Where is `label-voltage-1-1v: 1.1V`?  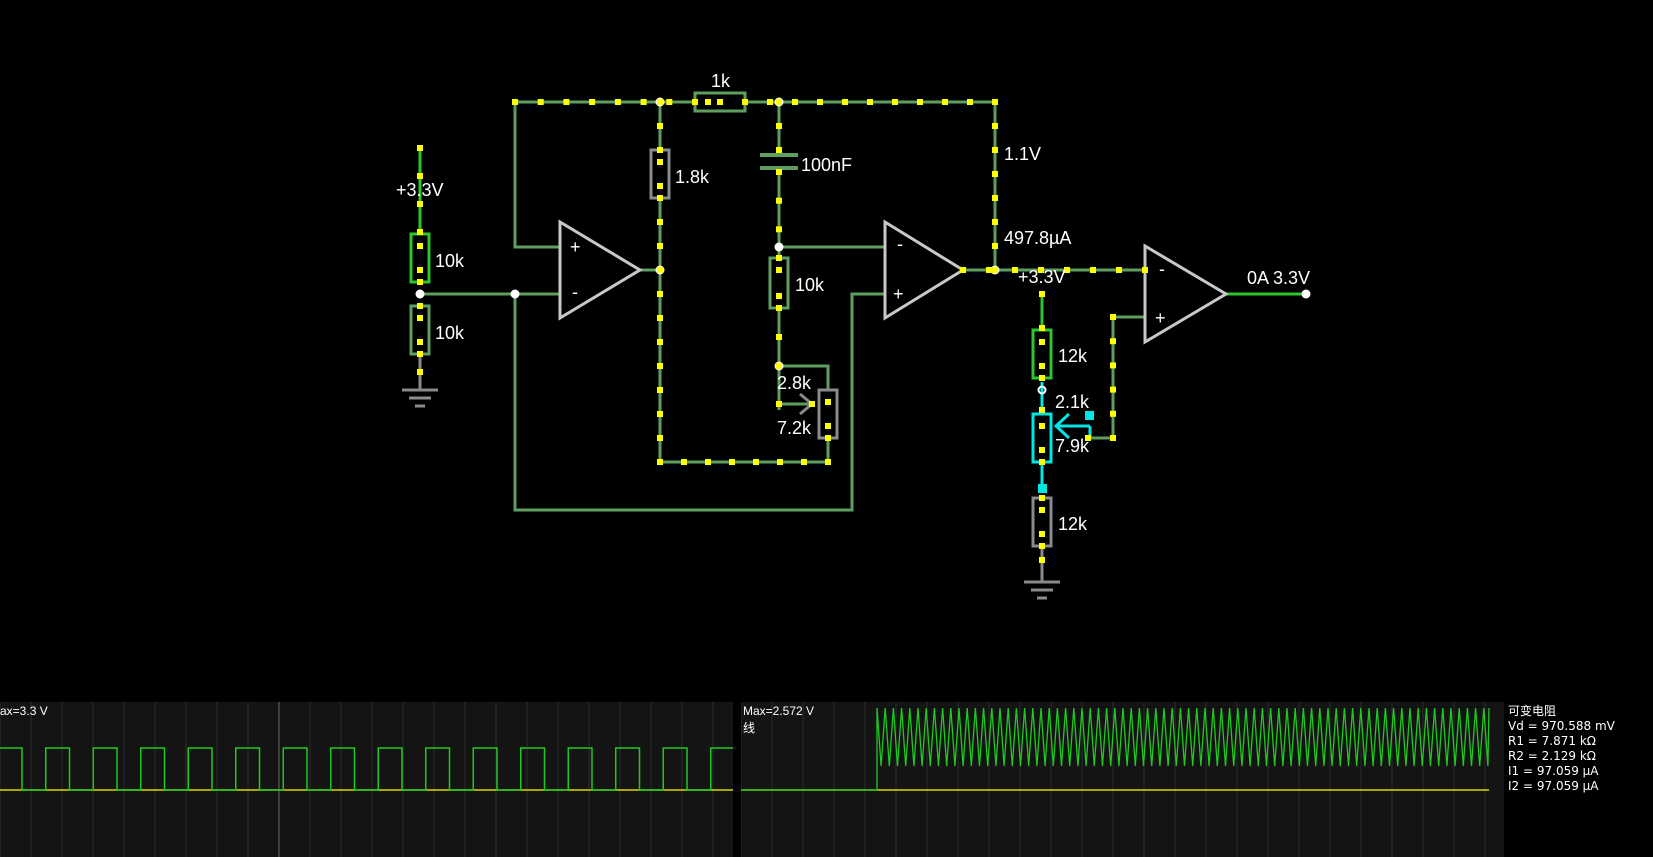 label-voltage-1-1v: 1.1V is located at coordinates (1022, 154).